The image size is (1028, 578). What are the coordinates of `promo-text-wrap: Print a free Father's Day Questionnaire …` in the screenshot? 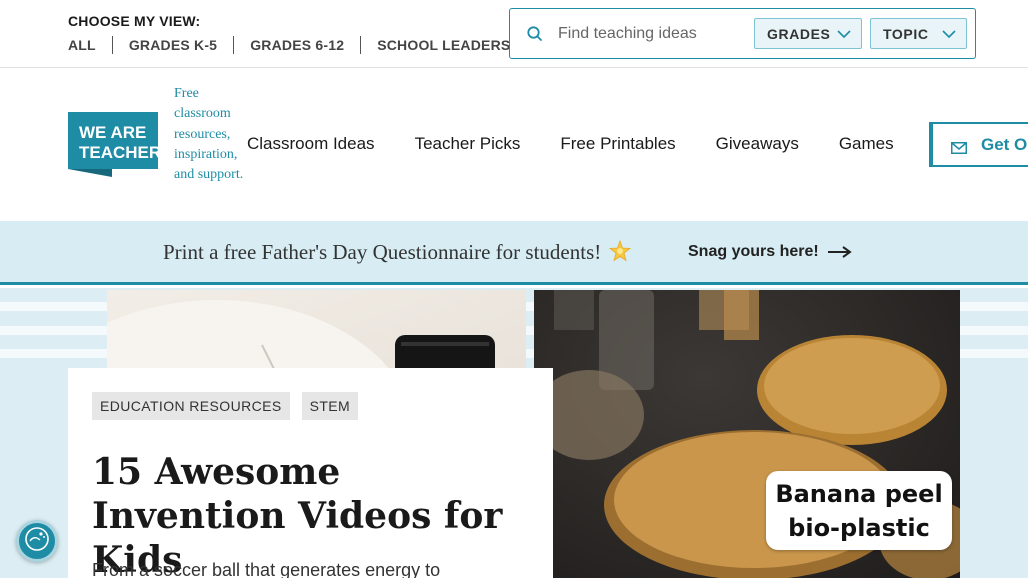 It's located at (397, 252).